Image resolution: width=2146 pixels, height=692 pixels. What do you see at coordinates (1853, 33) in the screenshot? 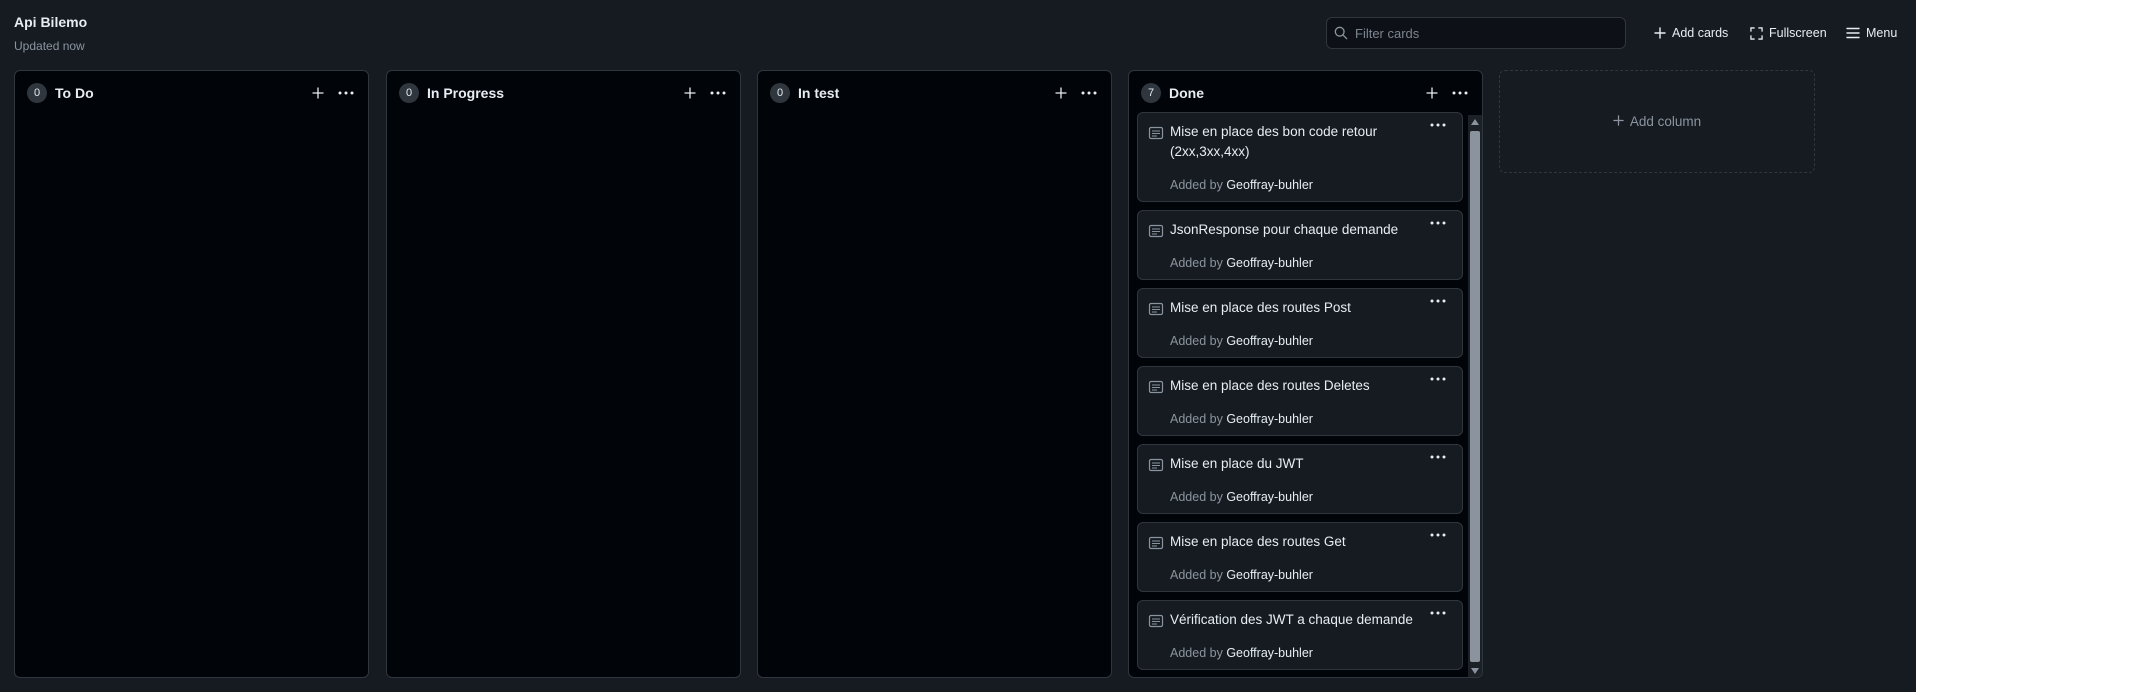
I see `hamburger-icon` at bounding box center [1853, 33].